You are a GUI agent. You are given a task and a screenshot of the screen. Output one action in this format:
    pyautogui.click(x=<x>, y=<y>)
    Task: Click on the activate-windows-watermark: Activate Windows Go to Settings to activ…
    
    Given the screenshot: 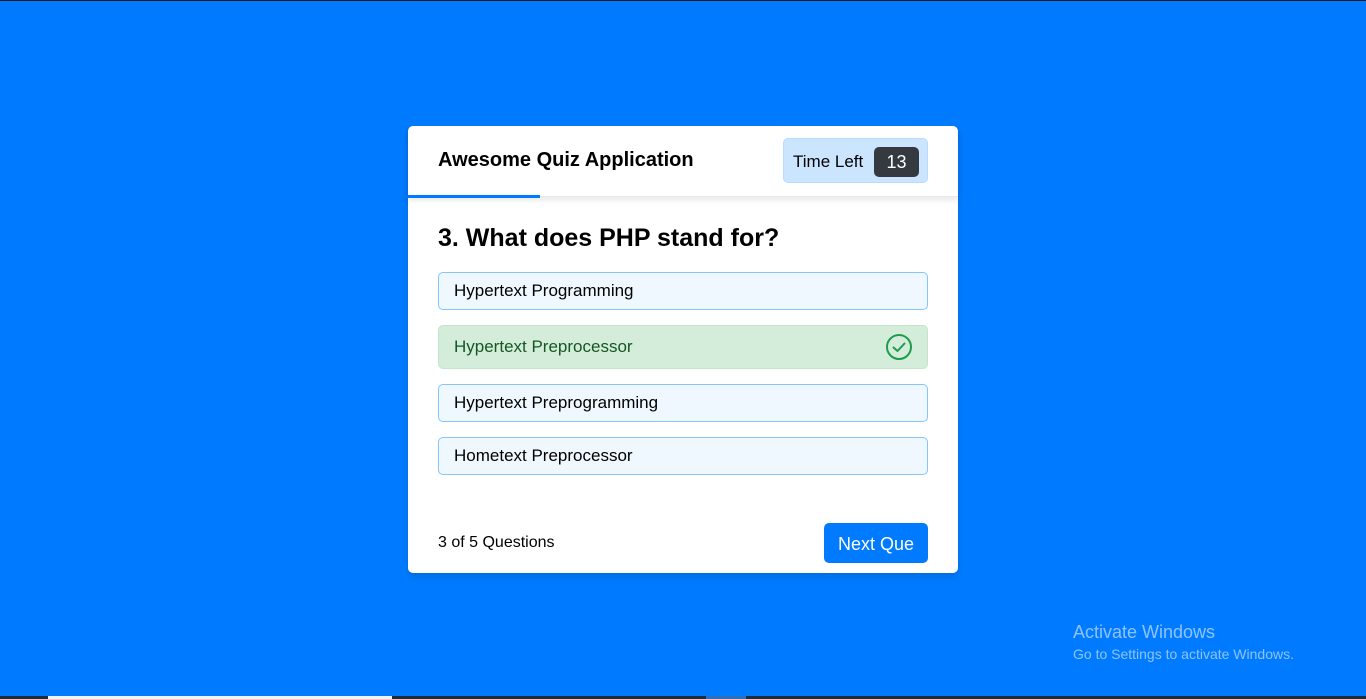 What is the action you would take?
    pyautogui.click(x=1183, y=642)
    